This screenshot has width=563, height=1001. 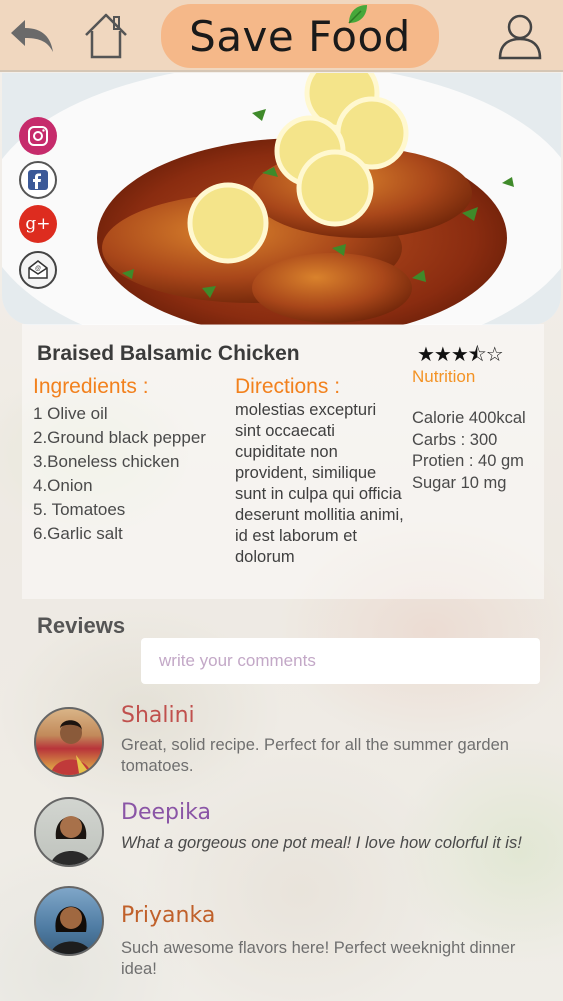 What do you see at coordinates (455, 439) in the screenshot?
I see `list-item: Carbs : 300` at bounding box center [455, 439].